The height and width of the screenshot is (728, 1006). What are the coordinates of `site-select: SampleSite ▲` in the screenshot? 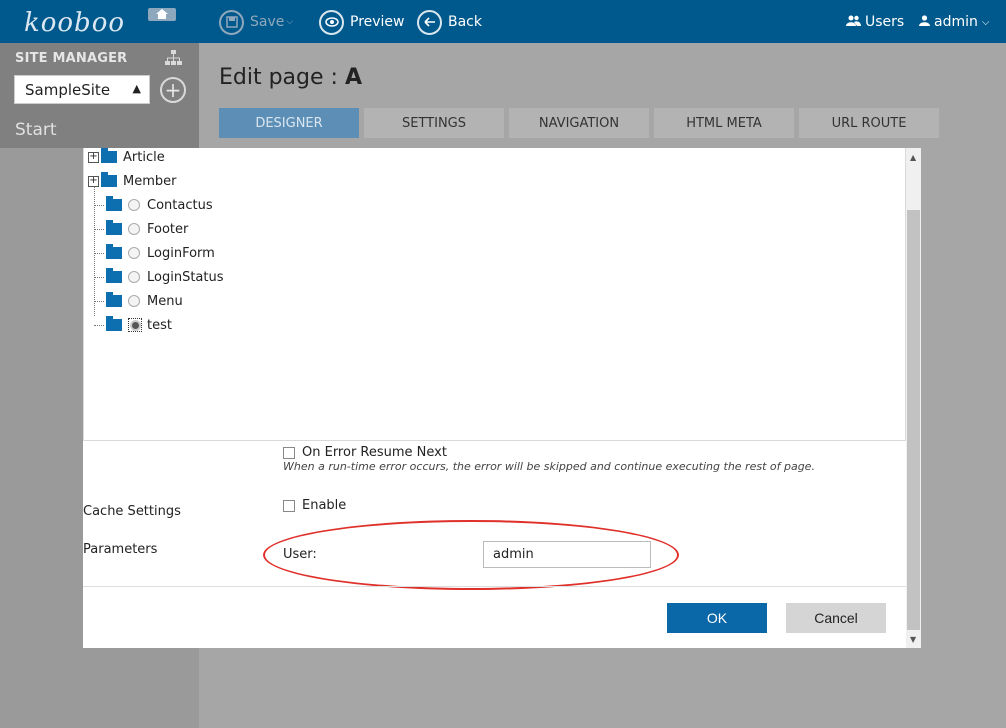 It's located at (82, 89).